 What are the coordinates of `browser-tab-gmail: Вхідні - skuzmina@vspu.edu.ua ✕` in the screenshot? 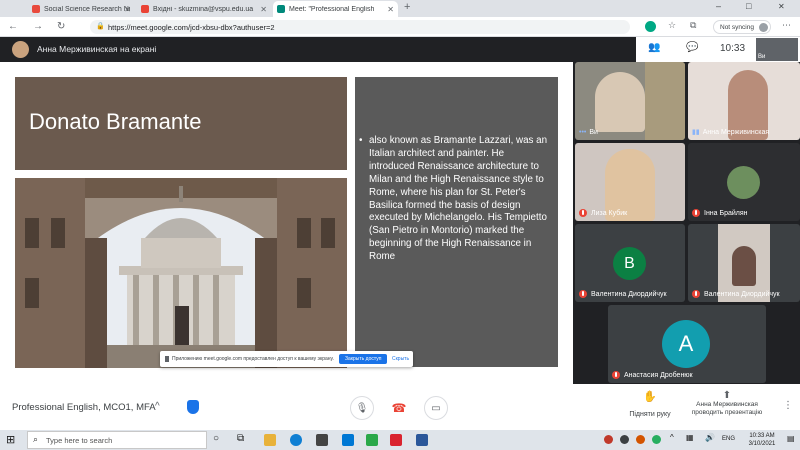 It's located at (204, 9).